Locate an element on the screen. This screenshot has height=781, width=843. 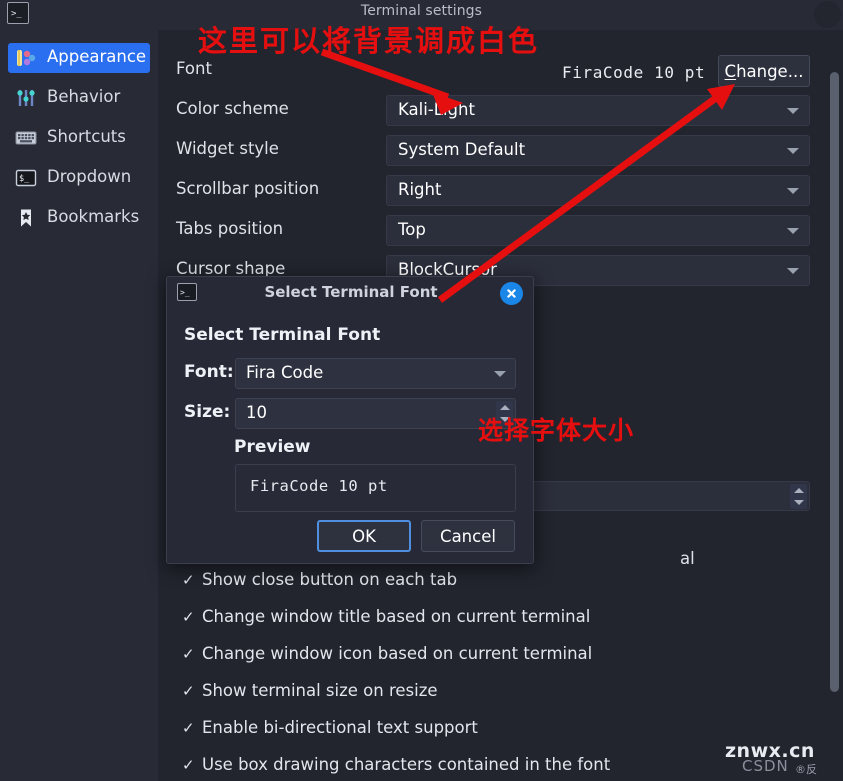
checkbox-label: Show close button on each tab is located at coordinates (330, 579).